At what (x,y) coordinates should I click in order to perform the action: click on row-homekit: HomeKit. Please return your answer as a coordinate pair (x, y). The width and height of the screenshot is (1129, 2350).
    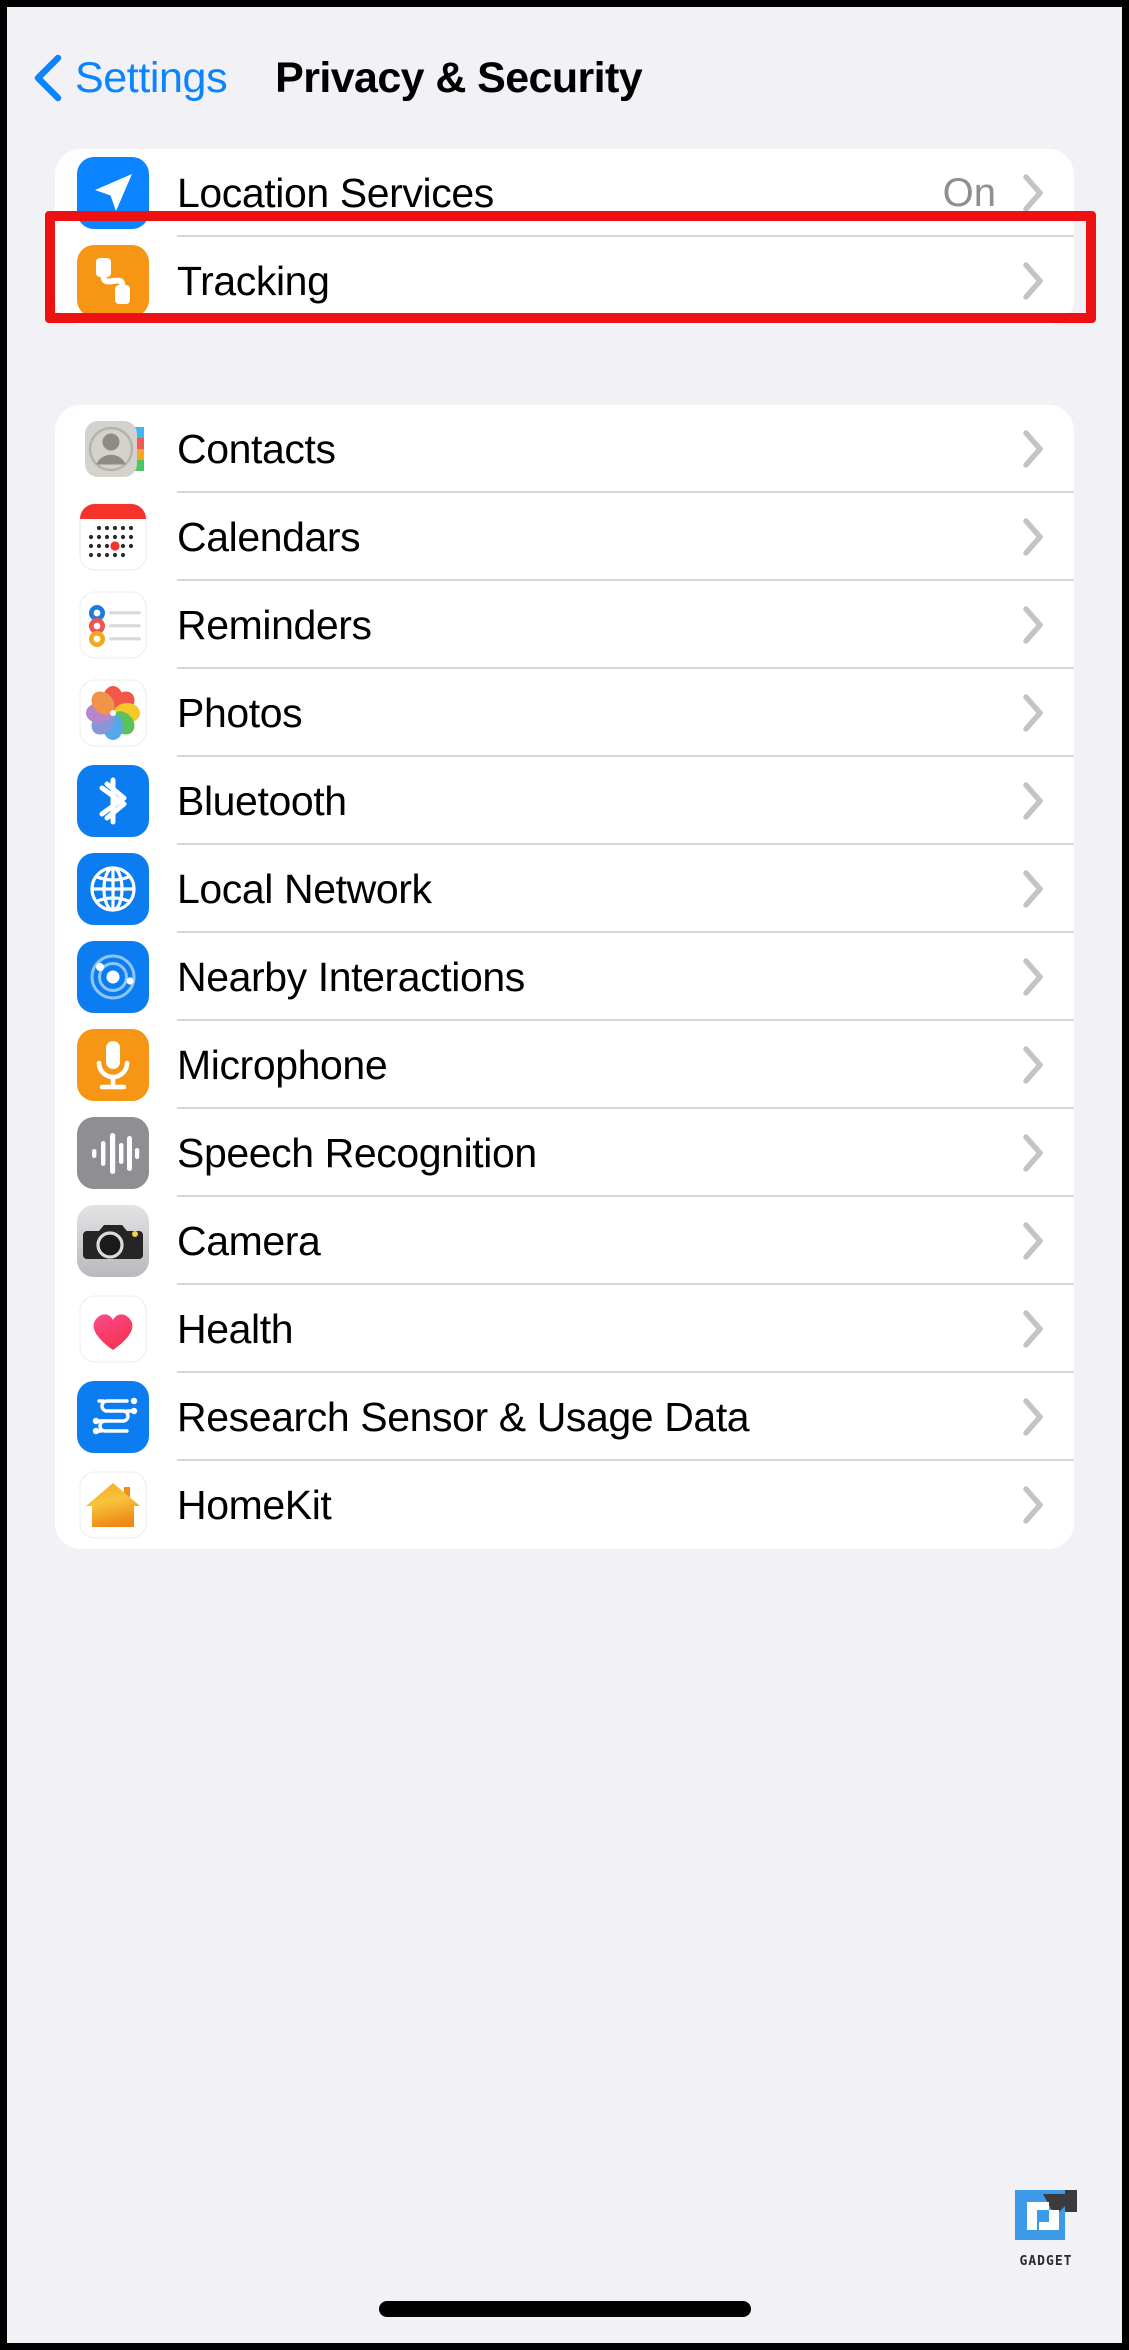
    Looking at the image, I should click on (564, 1505).